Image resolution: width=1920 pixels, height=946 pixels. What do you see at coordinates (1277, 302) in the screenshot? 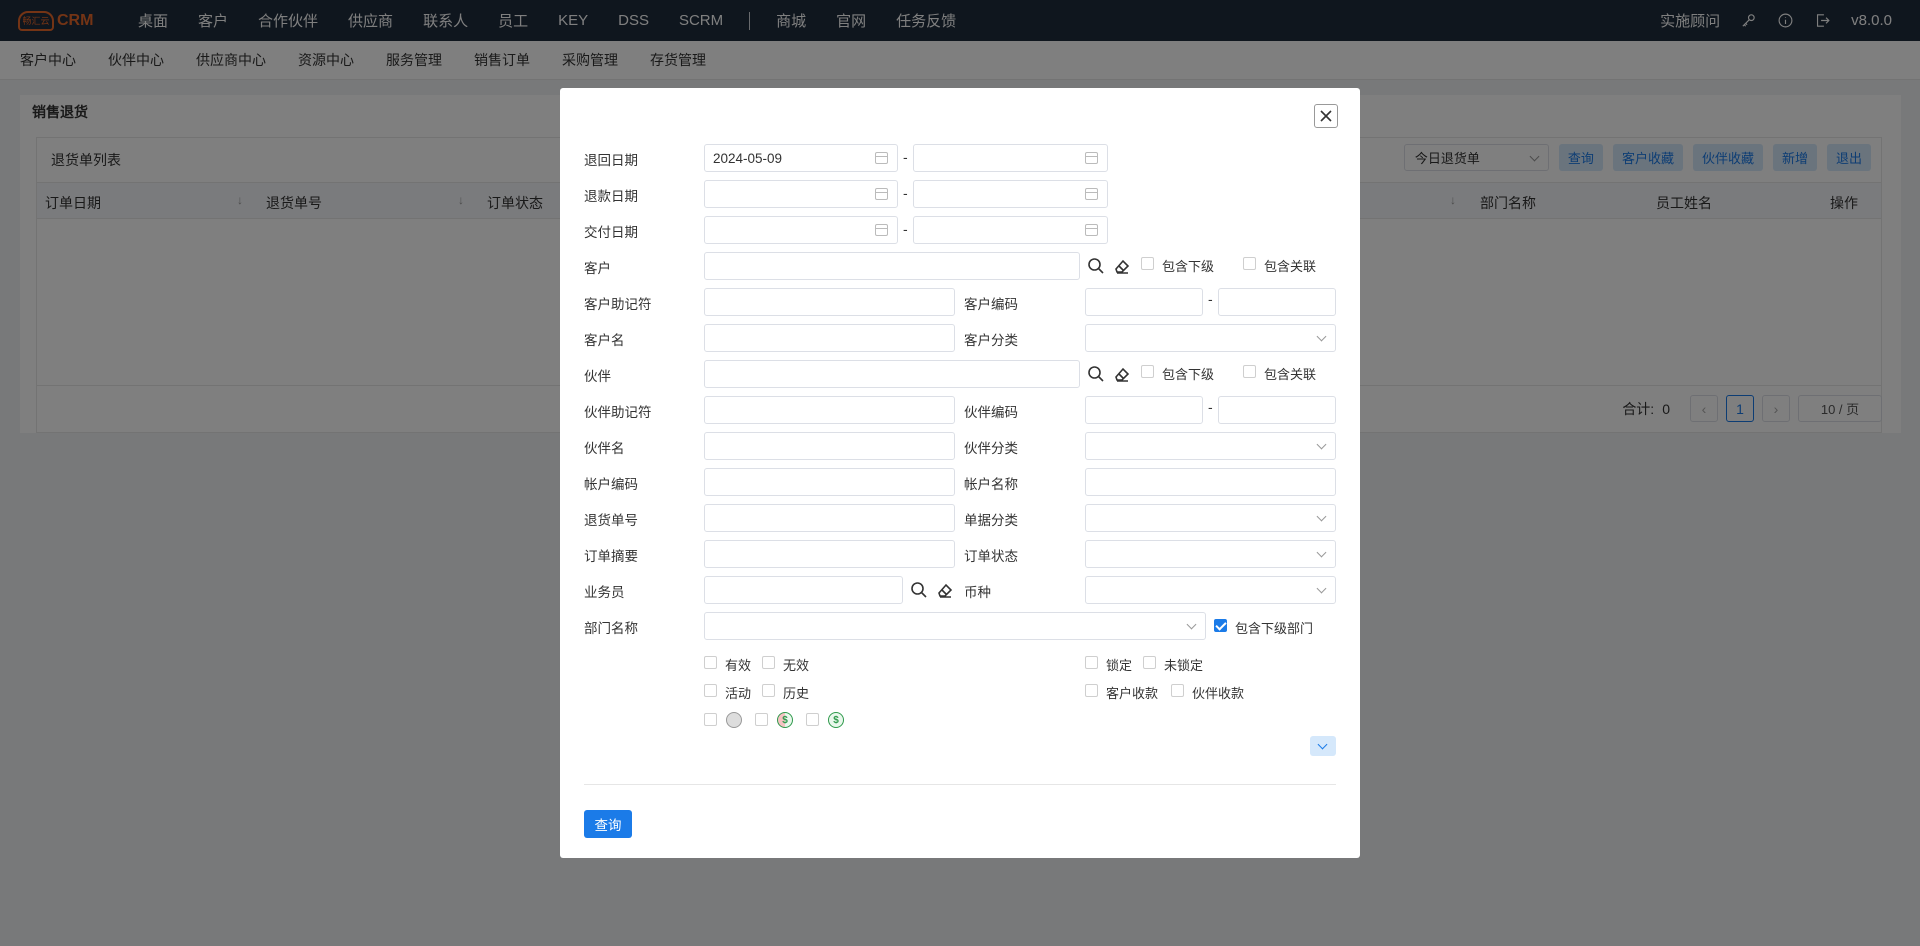
I see `customer-code-to-input` at bounding box center [1277, 302].